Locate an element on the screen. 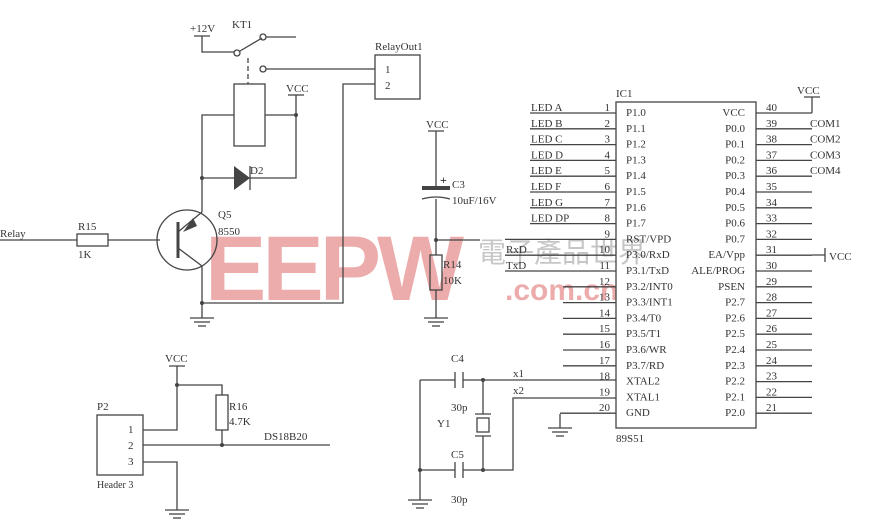 The height and width of the screenshot is (524, 875). relay-out-pin2: 2 is located at coordinates (388, 86).